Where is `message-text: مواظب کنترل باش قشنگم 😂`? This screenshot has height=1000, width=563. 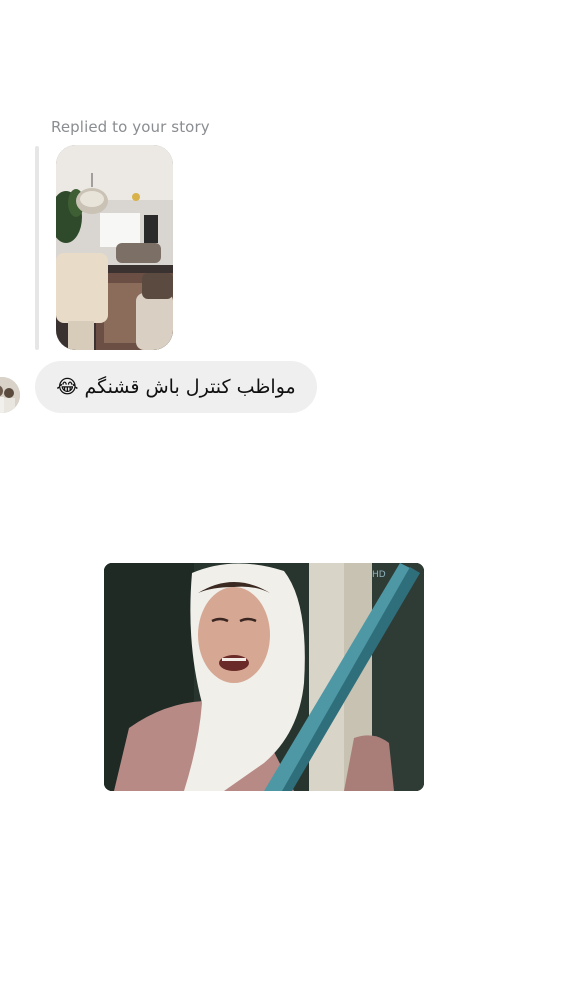 message-text: مواظب کنترل باش قشنگم 😂 is located at coordinates (176, 387).